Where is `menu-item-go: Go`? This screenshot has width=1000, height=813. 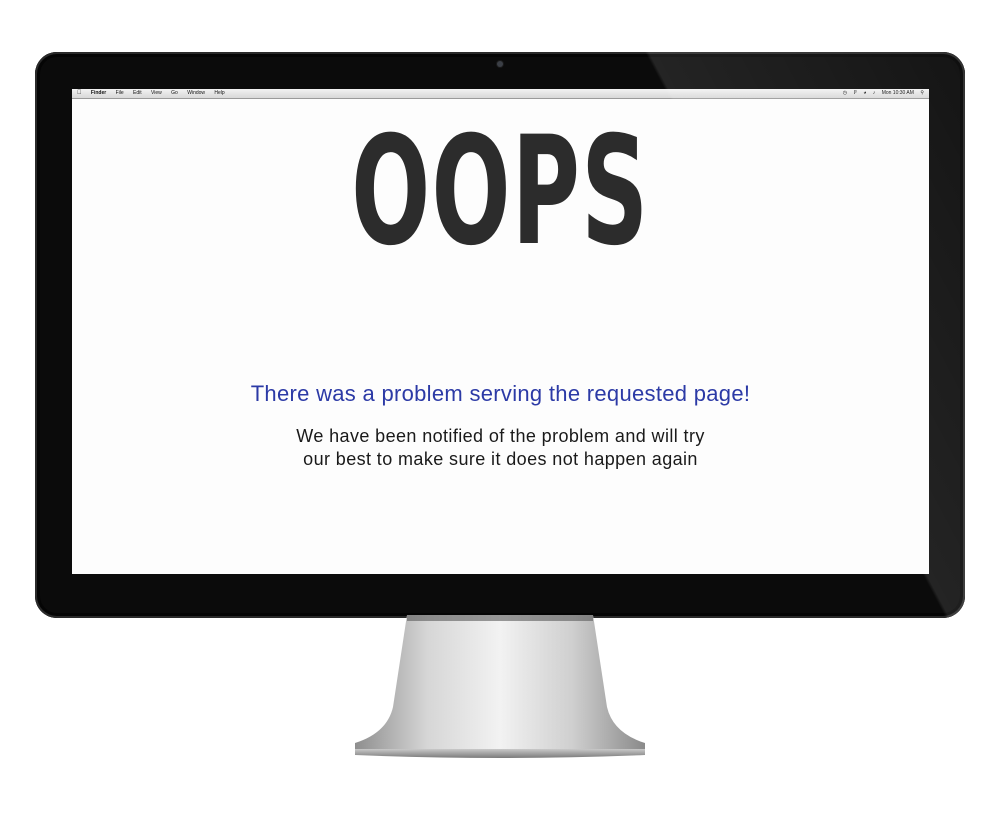 menu-item-go: Go is located at coordinates (174, 93).